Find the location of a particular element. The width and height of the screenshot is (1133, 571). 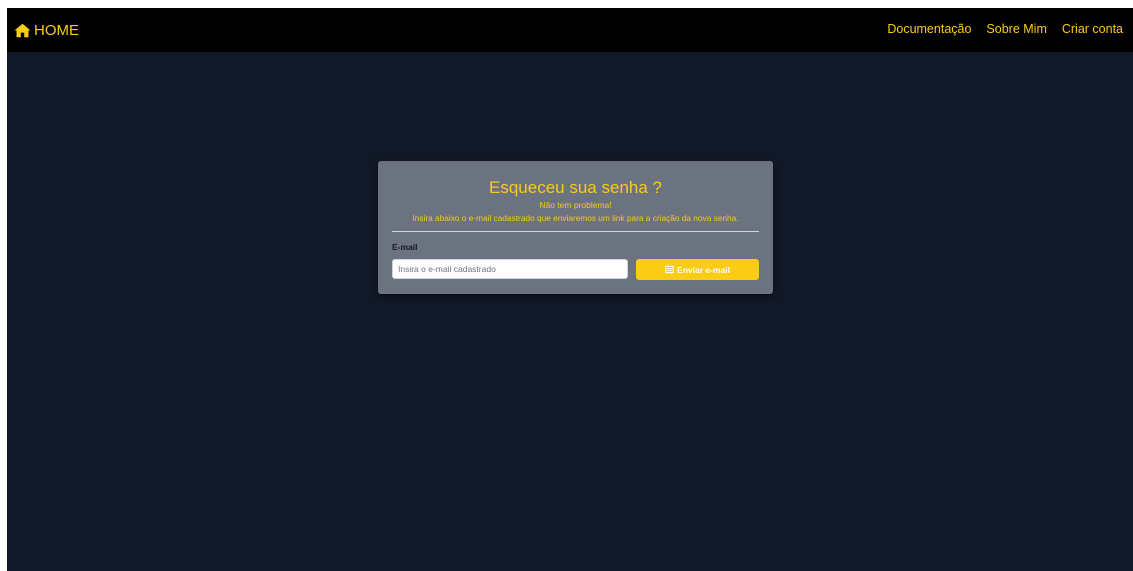

navbar: HOME Documentação Sobre Mim Criar conta is located at coordinates (570, 30).